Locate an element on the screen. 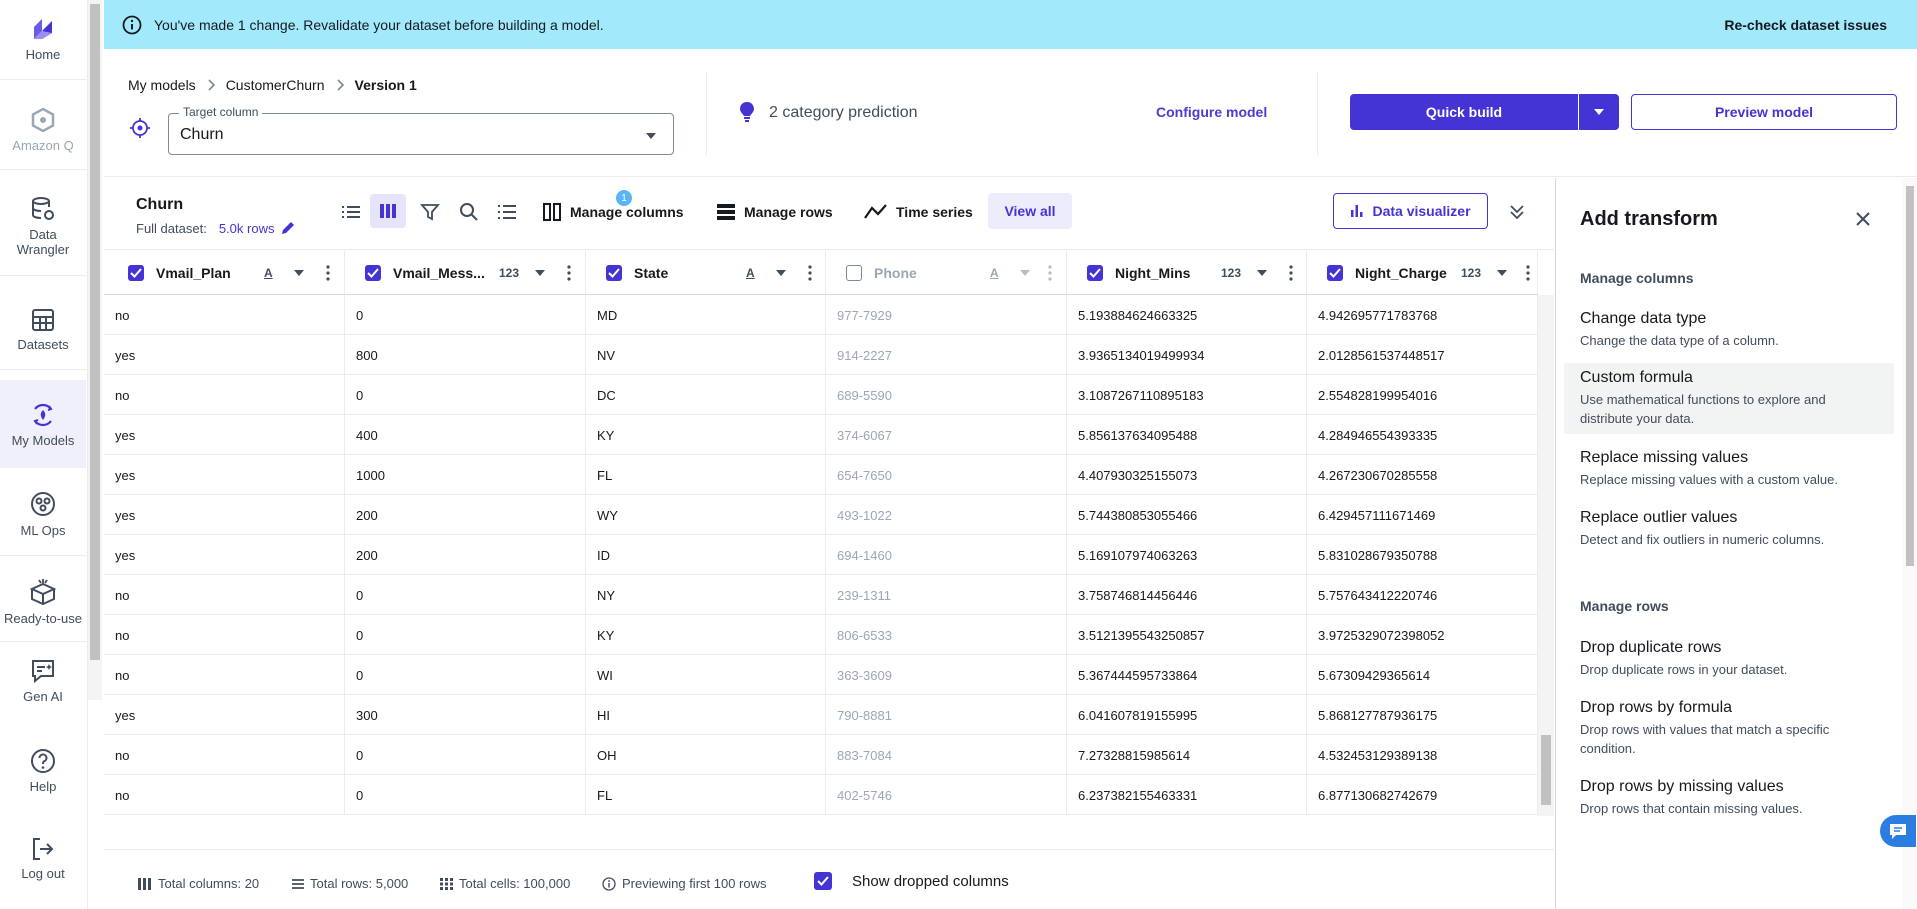 The height and width of the screenshot is (909, 1917). view-all-button: View all is located at coordinates (1030, 211).